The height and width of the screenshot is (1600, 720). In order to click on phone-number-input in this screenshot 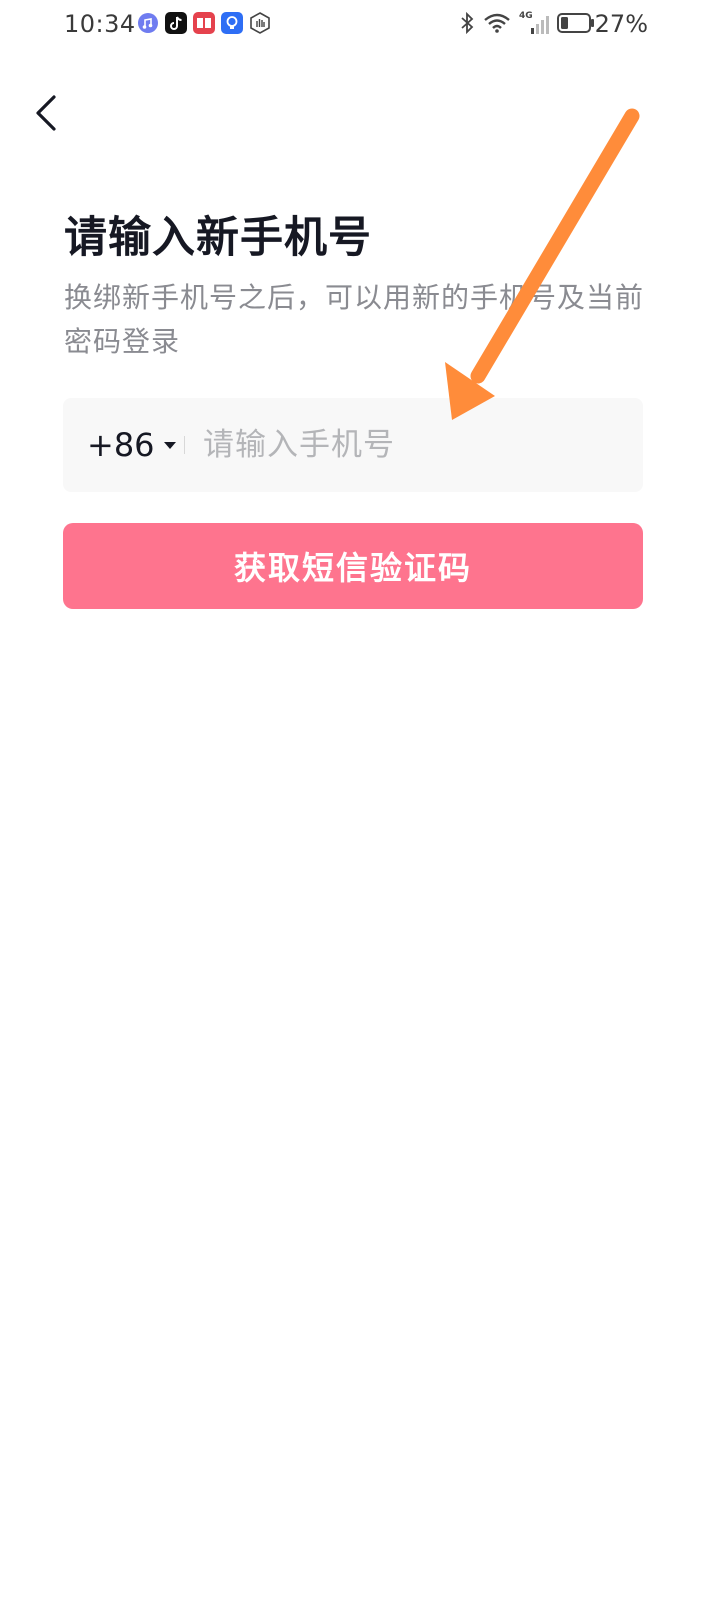, I will do `click(413, 445)`.